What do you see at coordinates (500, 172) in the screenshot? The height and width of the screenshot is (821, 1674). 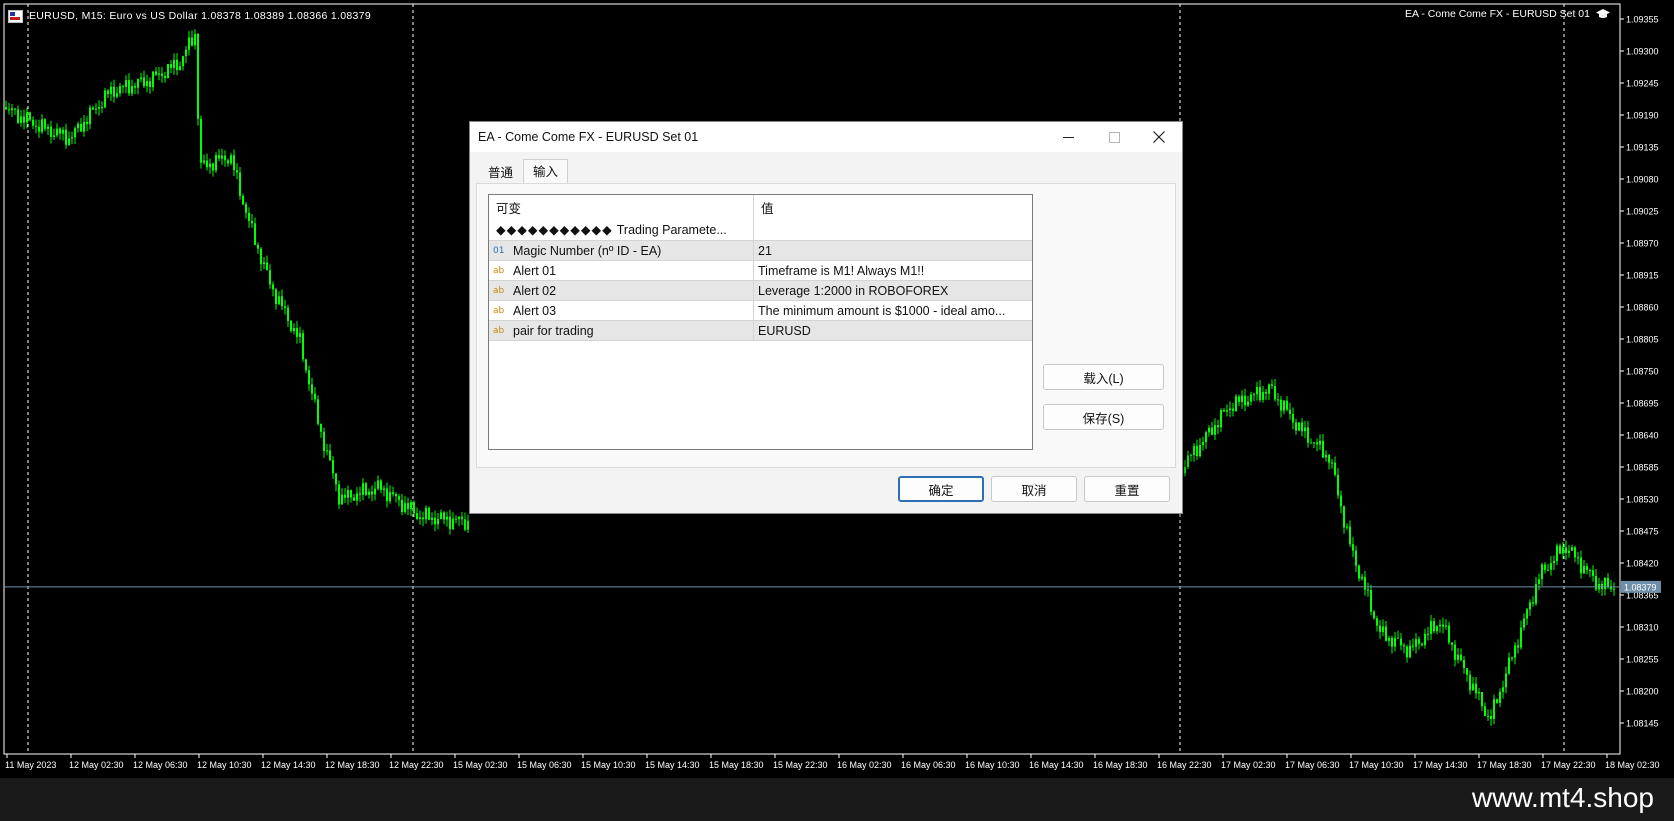 I see `tab-general: 普通` at bounding box center [500, 172].